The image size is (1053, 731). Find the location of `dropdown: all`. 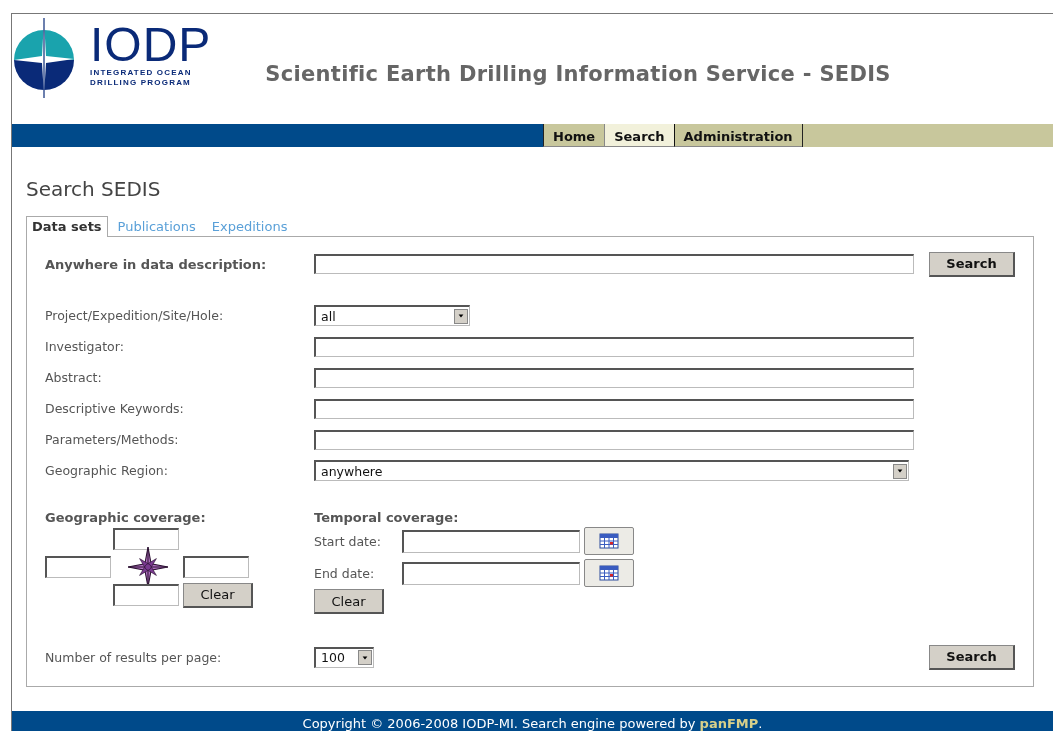

dropdown: all is located at coordinates (392, 315).